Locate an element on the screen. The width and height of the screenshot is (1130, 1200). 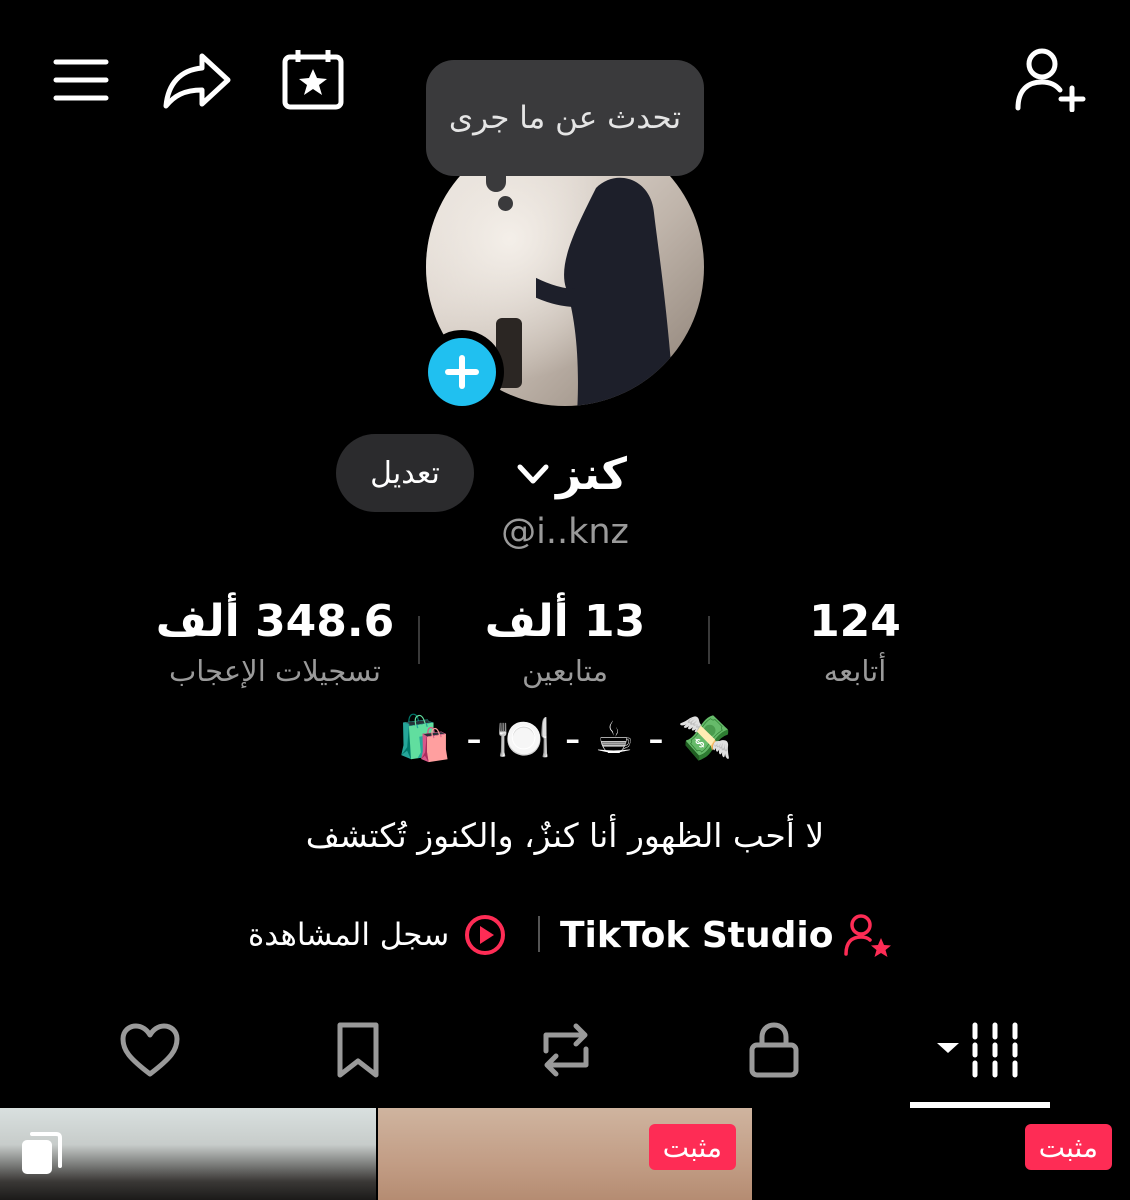
watch-history-link: سجل المشاهدة is located at coordinates (377, 935).